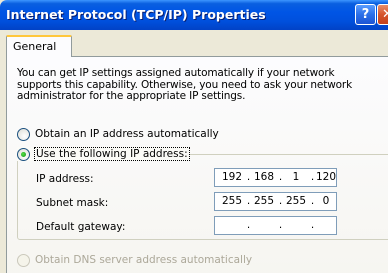 This screenshot has width=388, height=273. I want to click on default-gateway-input: . . ., so click(275, 225).